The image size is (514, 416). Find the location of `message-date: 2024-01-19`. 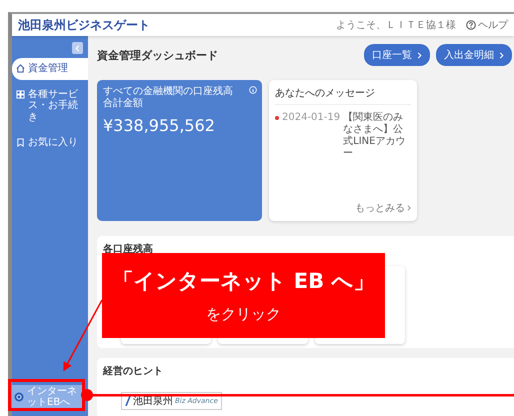

message-date: 2024-01-19 is located at coordinates (311, 118).